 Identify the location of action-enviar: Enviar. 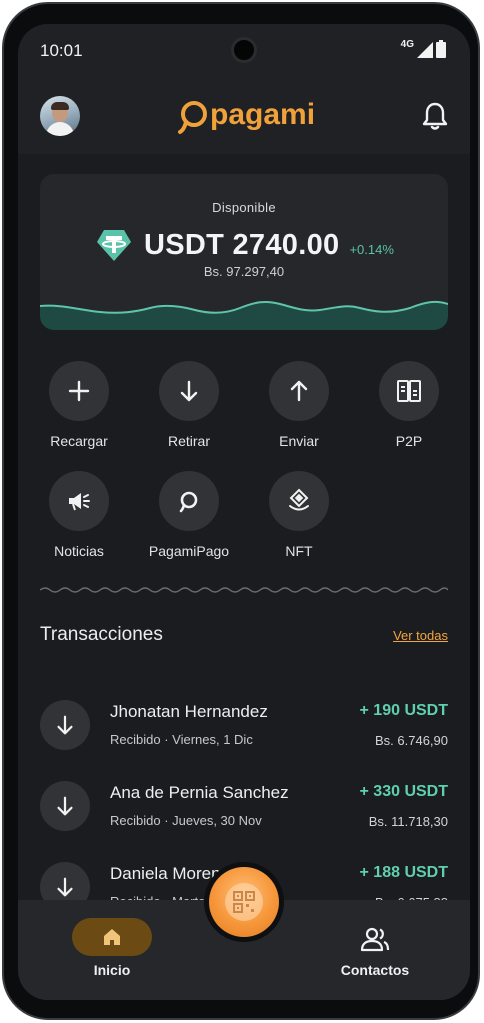
(299, 405).